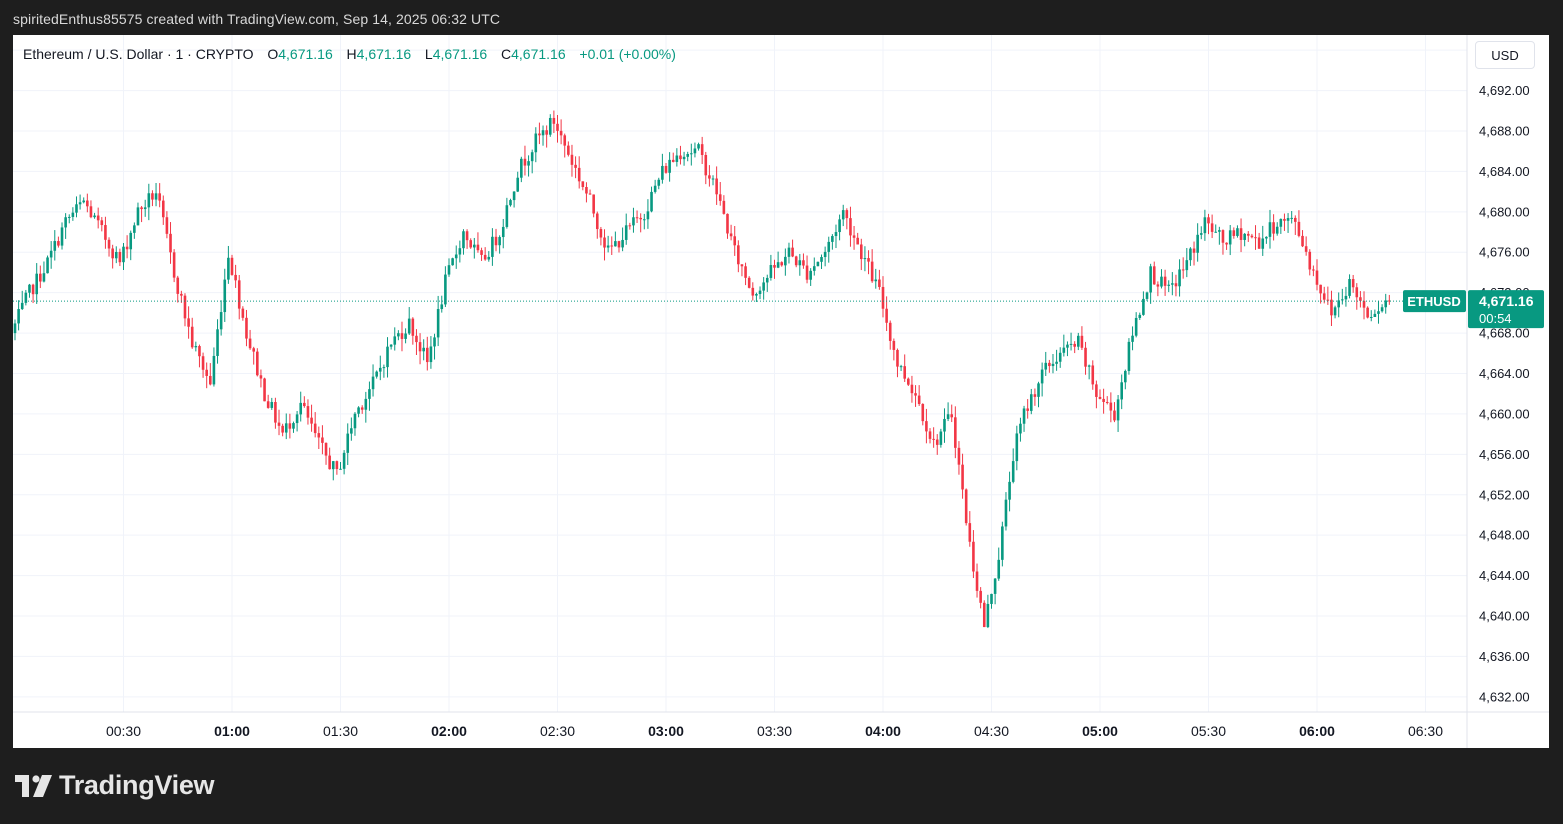  I want to click on high-label: H, so click(351, 54).